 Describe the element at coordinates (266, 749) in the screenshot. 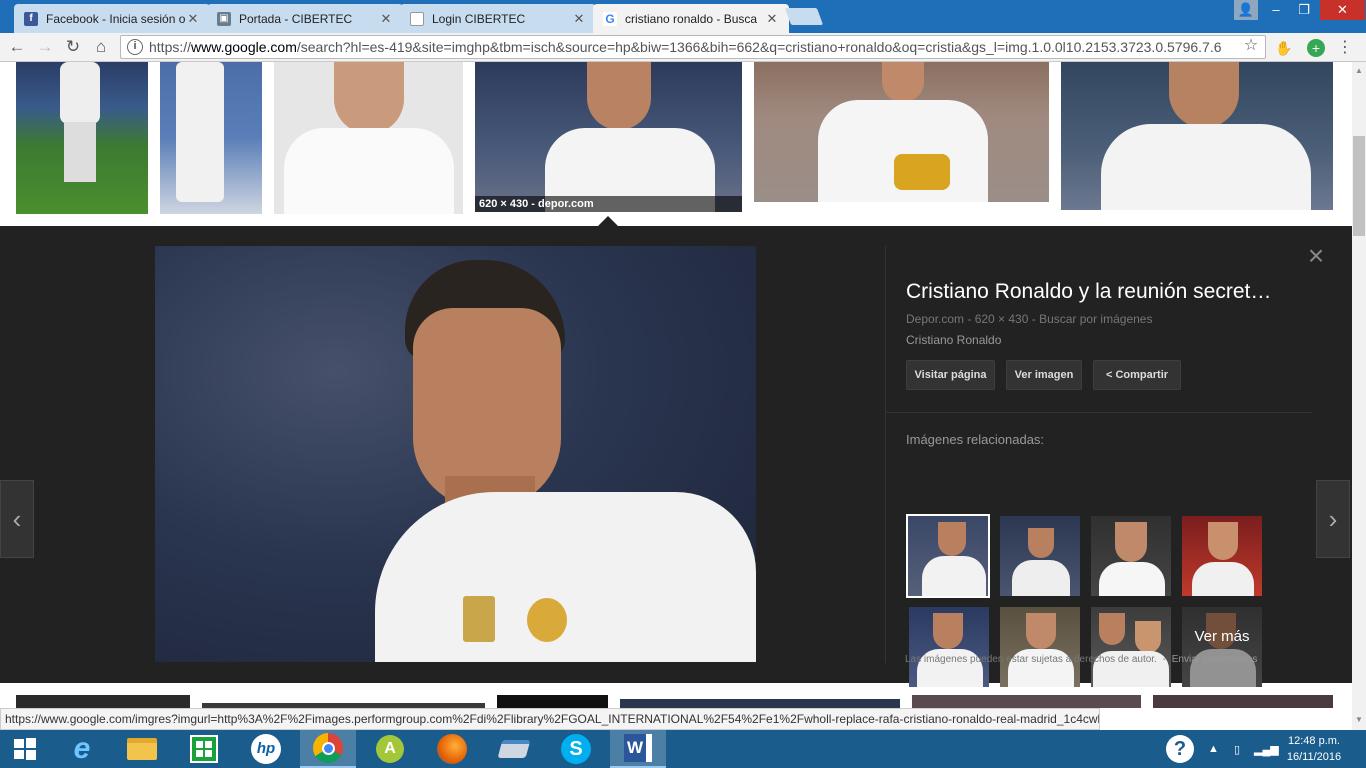

I see `hp-icon: hp` at that location.